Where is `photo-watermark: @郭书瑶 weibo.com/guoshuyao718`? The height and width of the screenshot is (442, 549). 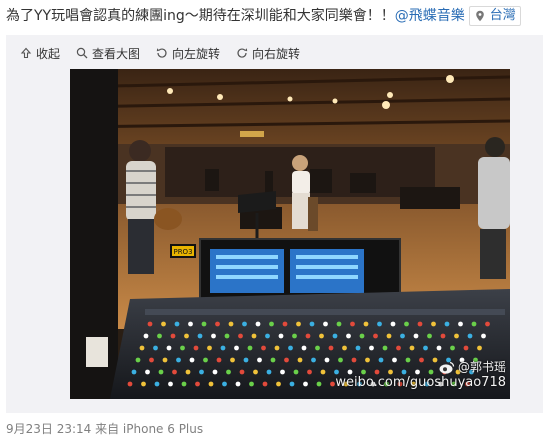
photo-watermark: @郭书瑶 weibo.com/guoshuyao718 is located at coordinates (420, 375).